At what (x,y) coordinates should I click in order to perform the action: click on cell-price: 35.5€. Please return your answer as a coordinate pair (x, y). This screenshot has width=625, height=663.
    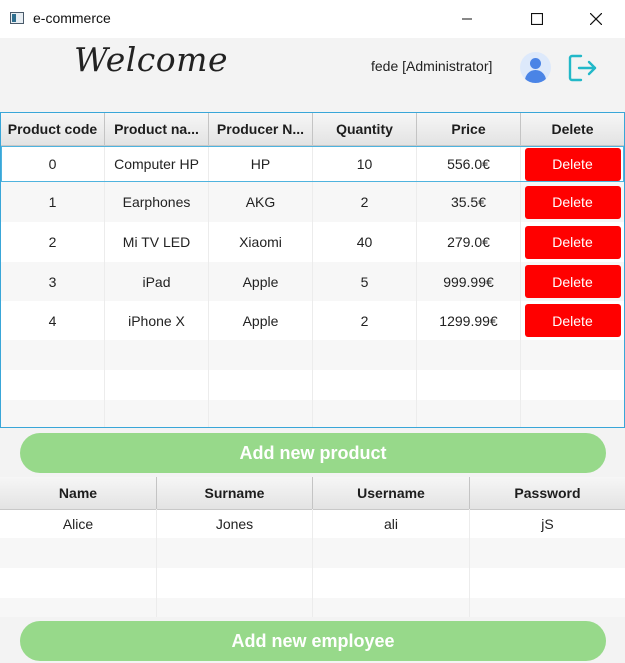
    Looking at the image, I should click on (469, 202).